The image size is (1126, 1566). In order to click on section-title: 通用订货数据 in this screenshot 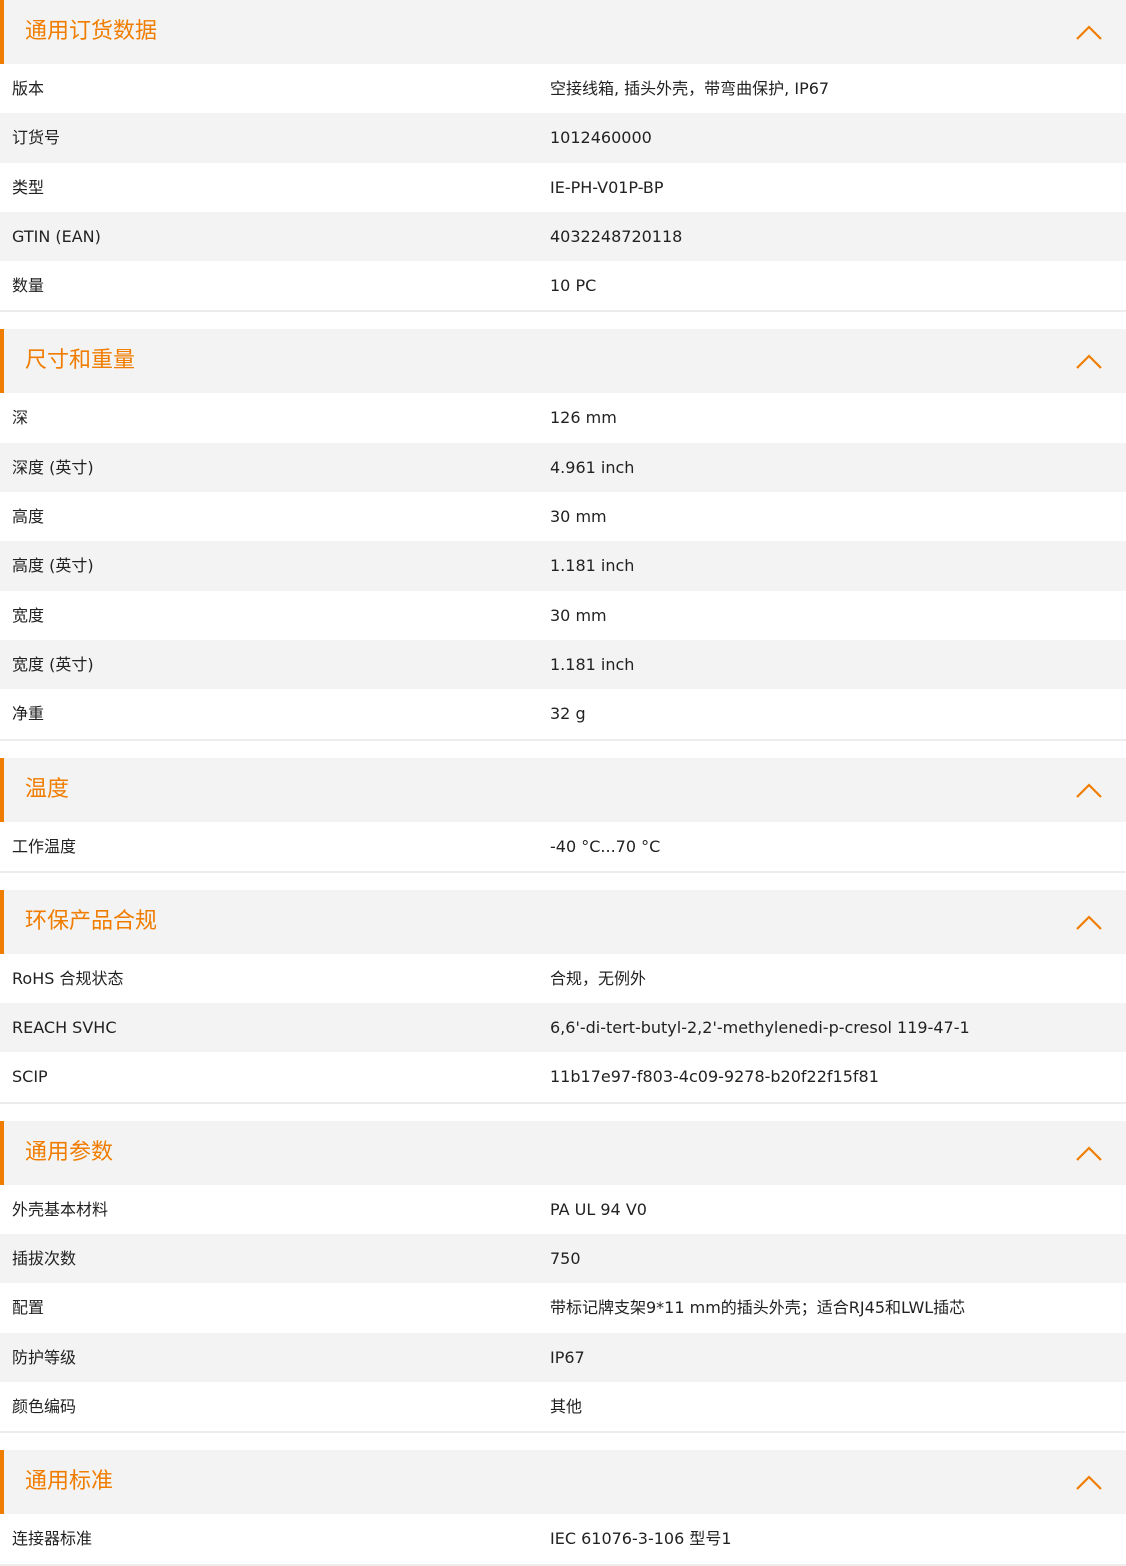, I will do `click(91, 31)`.